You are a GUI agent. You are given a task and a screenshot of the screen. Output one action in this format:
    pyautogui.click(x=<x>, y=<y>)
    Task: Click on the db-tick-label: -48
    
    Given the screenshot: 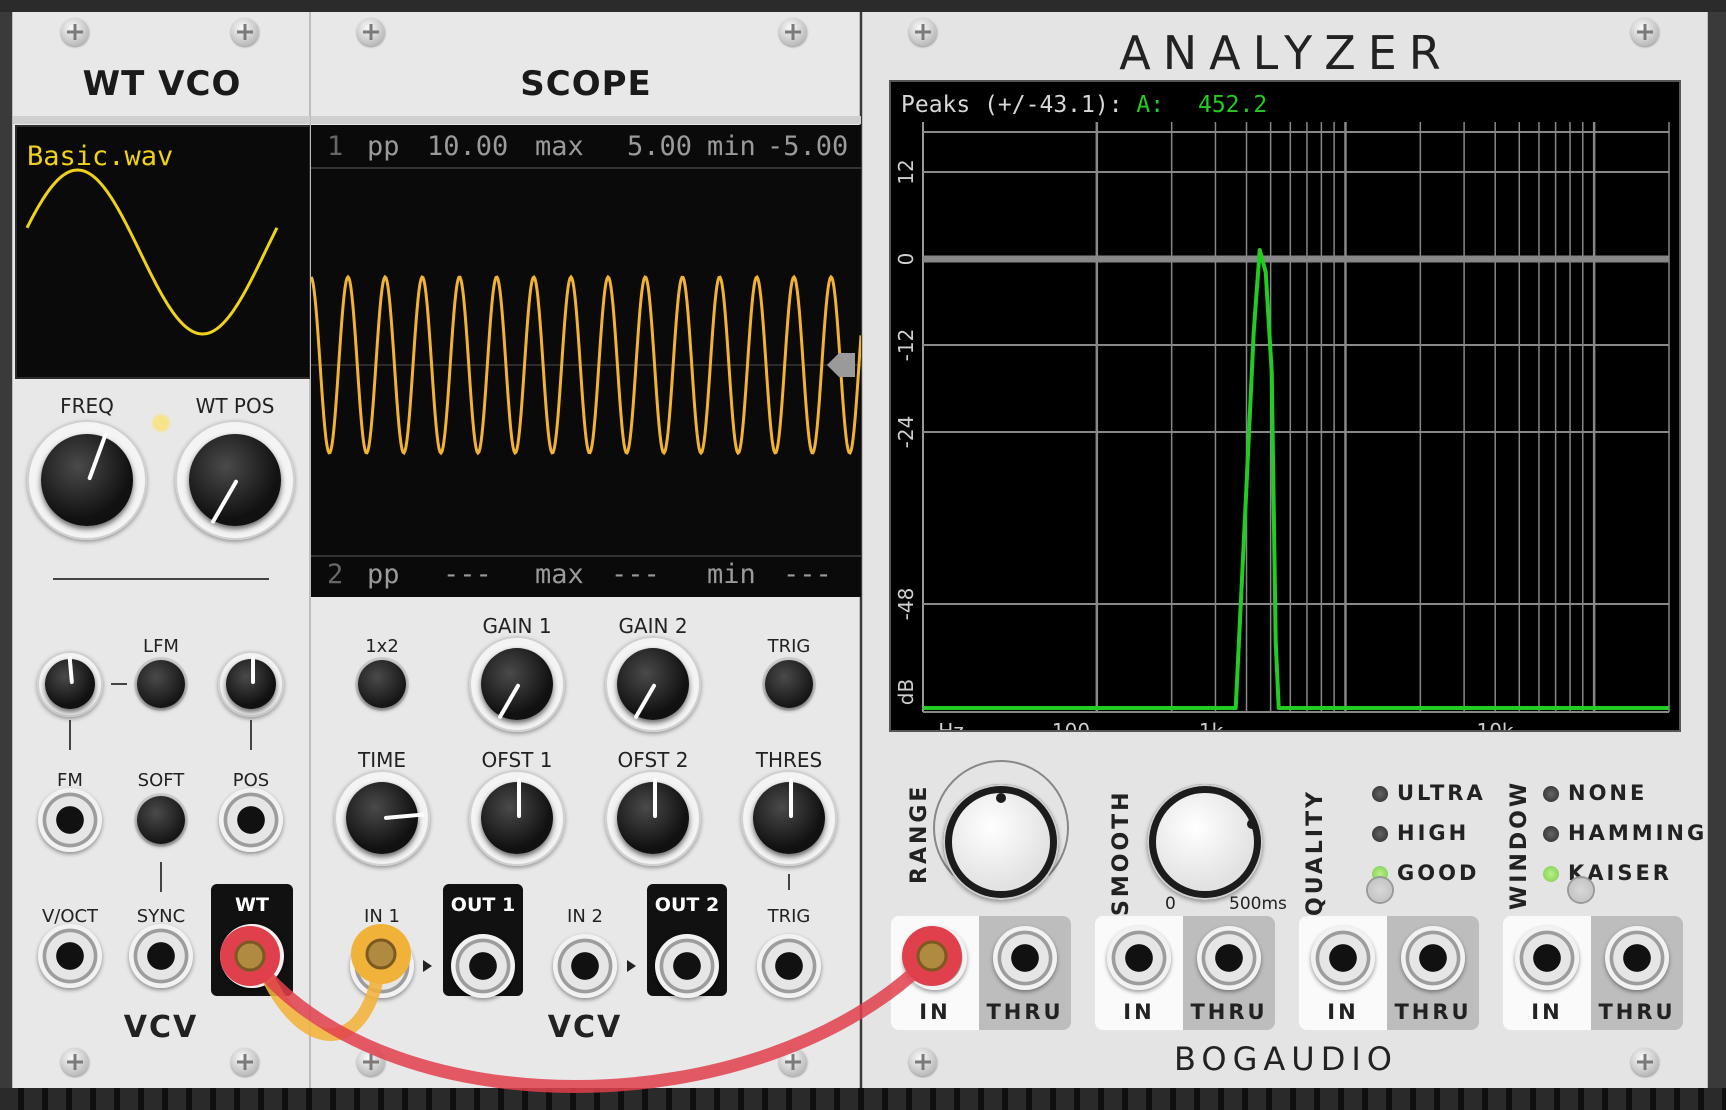 What is the action you would take?
    pyautogui.click(x=906, y=604)
    